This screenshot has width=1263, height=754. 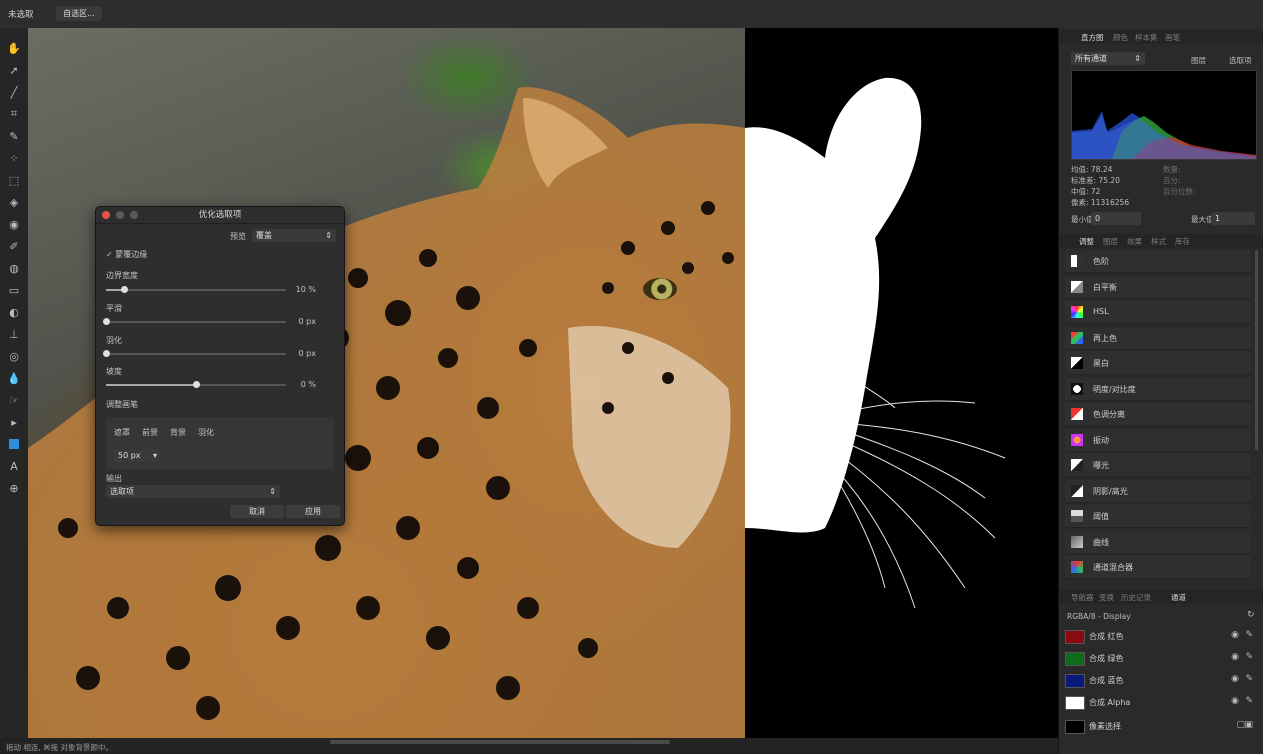 What do you see at coordinates (150, 432) in the screenshot?
I see `brush-mode-foreground: 前景` at bounding box center [150, 432].